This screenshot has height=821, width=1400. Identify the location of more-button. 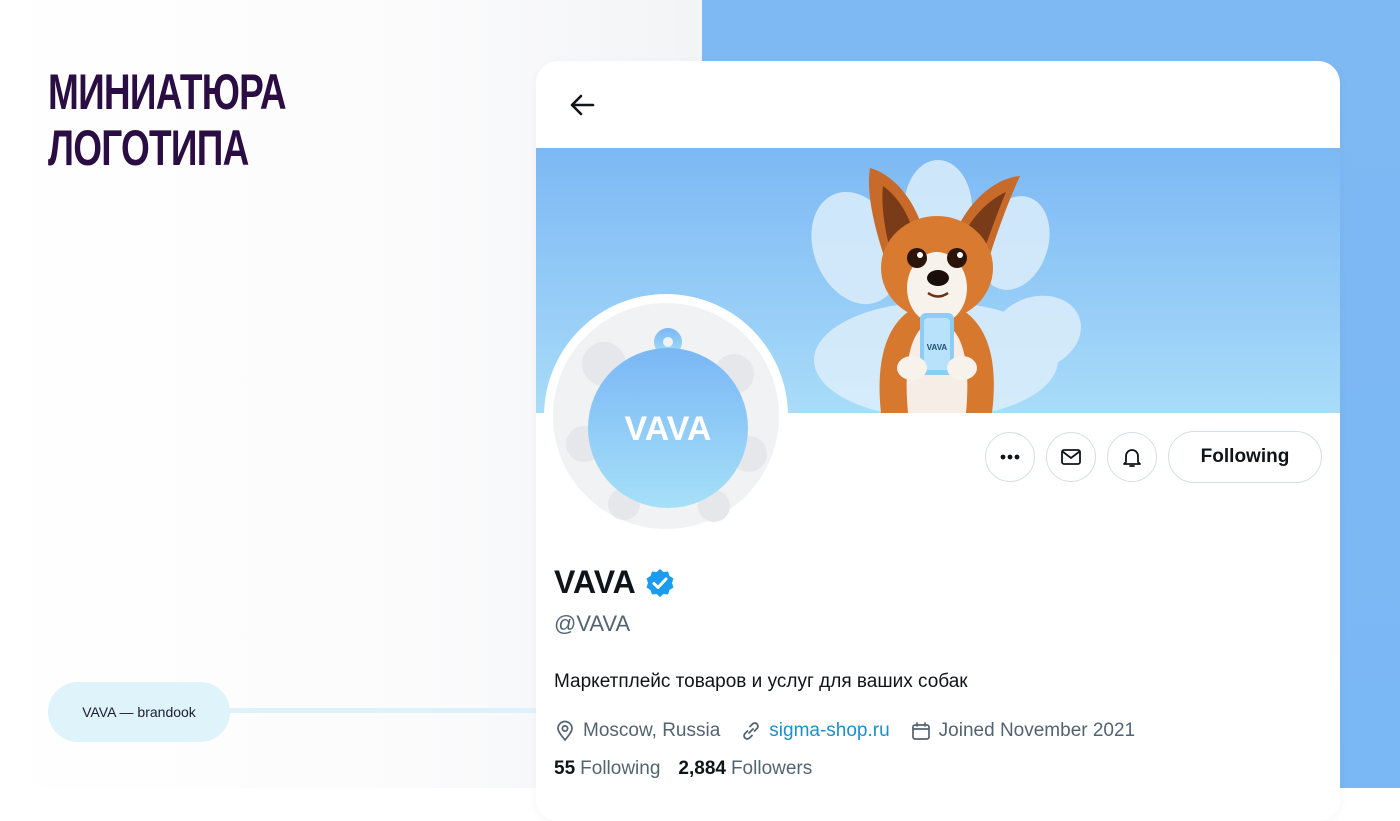
(1010, 457).